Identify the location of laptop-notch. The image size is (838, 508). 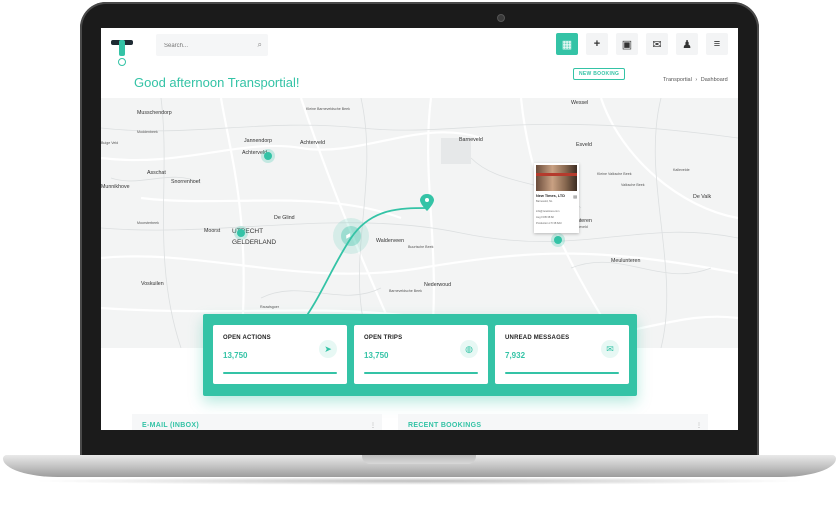
(419, 459).